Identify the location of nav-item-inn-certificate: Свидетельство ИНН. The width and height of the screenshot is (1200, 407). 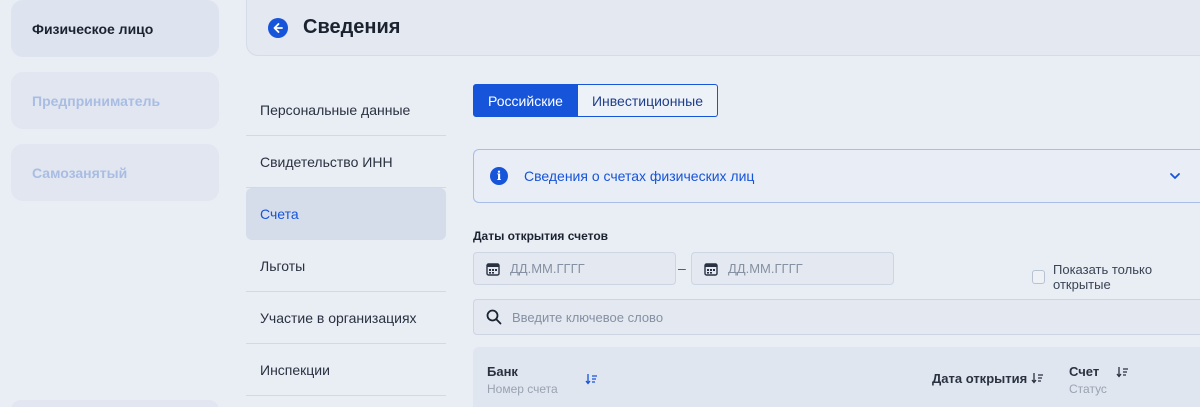
(346, 162).